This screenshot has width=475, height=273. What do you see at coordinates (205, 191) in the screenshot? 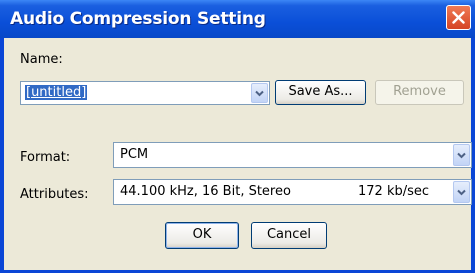
I see `attributes-value: 44.100 kHz, 16 Bit, Stereo` at bounding box center [205, 191].